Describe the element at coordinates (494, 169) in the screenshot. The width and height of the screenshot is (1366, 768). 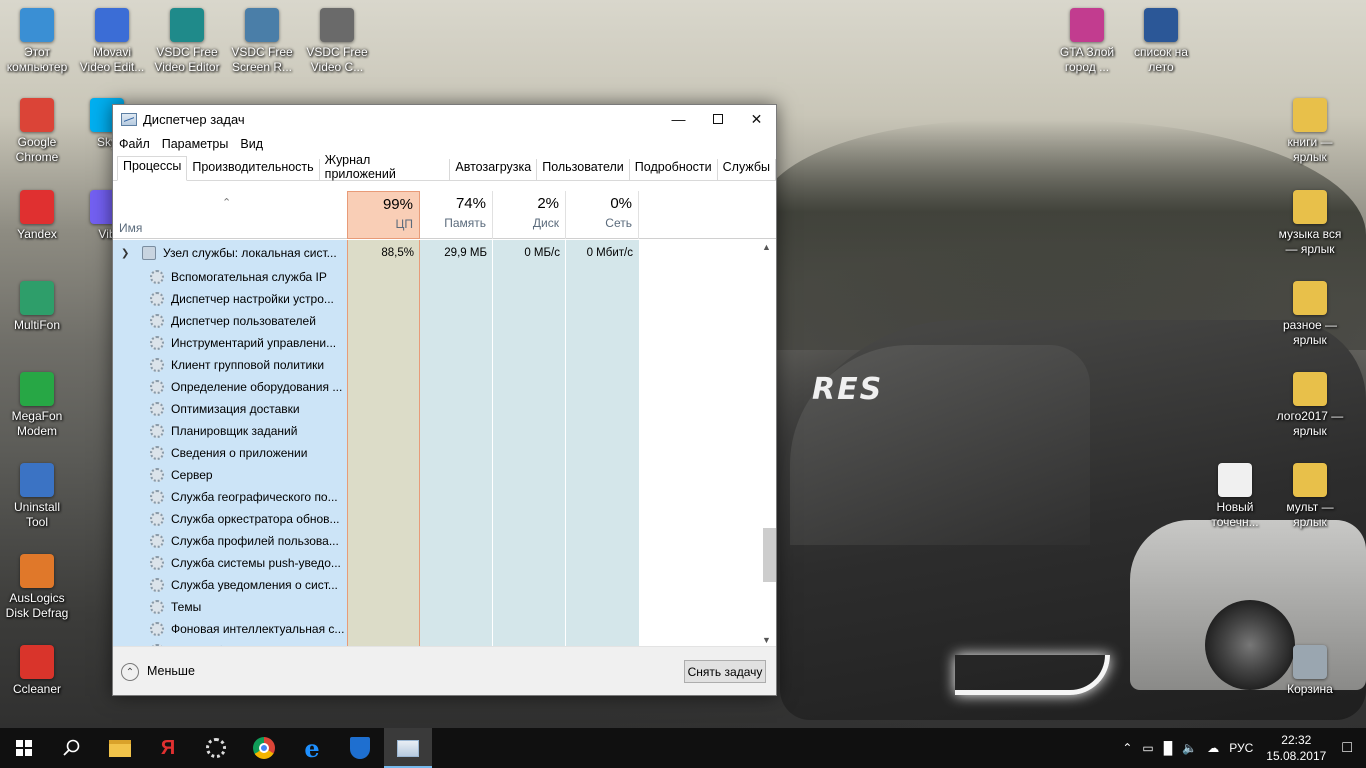
I see `tab-startup: Автозагрузка` at that location.